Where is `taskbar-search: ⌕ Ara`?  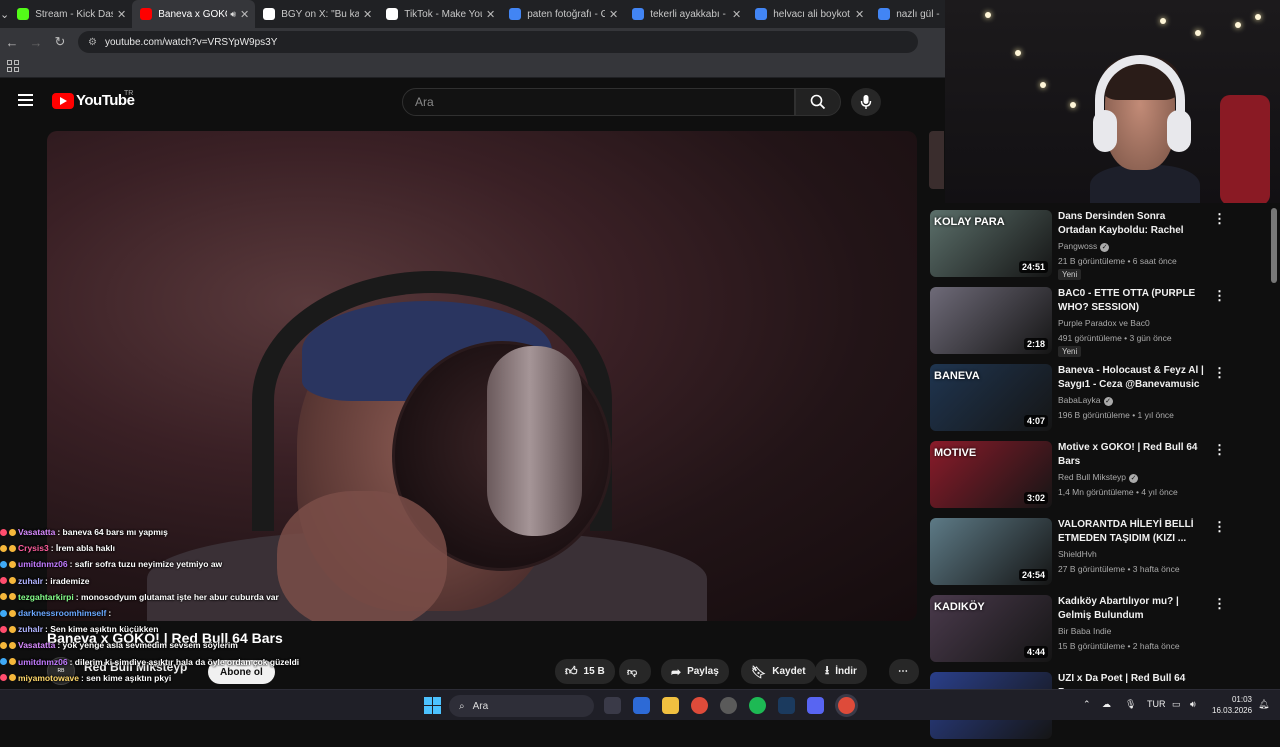
taskbar-search: ⌕ Ara is located at coordinates (521, 706).